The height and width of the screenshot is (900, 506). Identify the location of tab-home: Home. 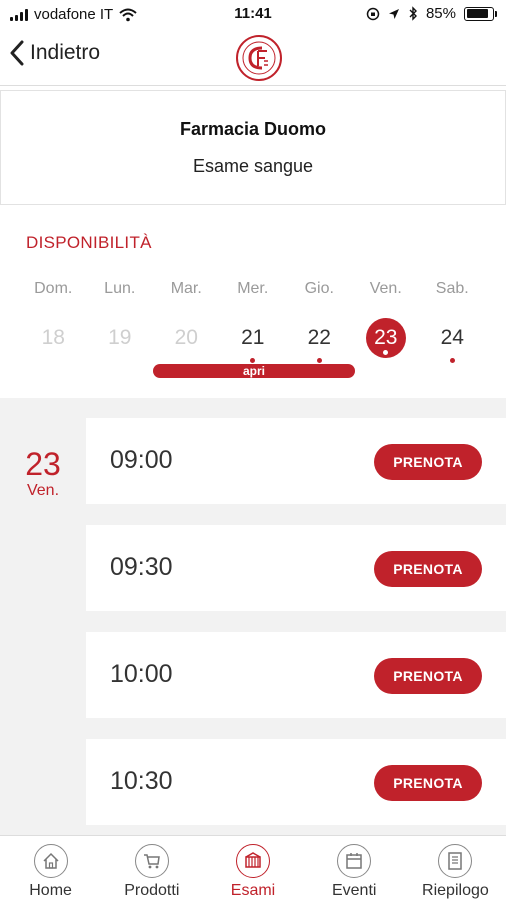
(50, 868).